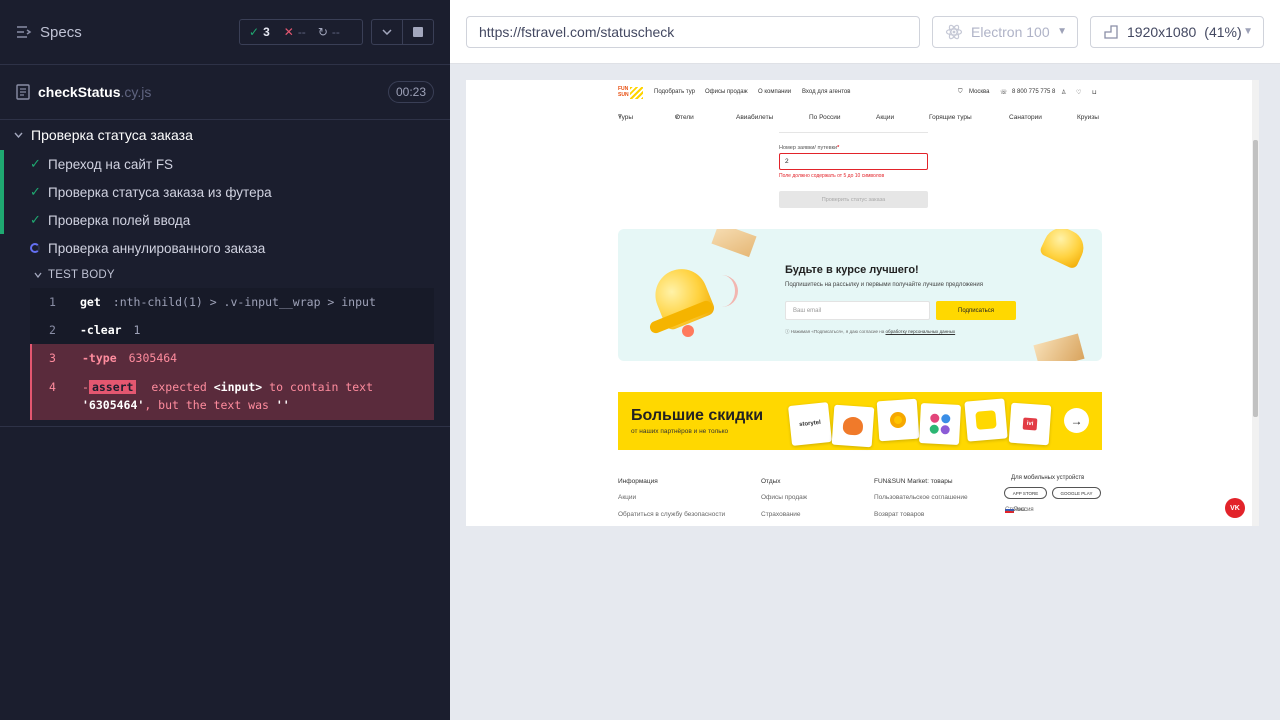 The image size is (1280, 720). I want to click on suite-title-text: Проверка статуса заказа, so click(112, 135).